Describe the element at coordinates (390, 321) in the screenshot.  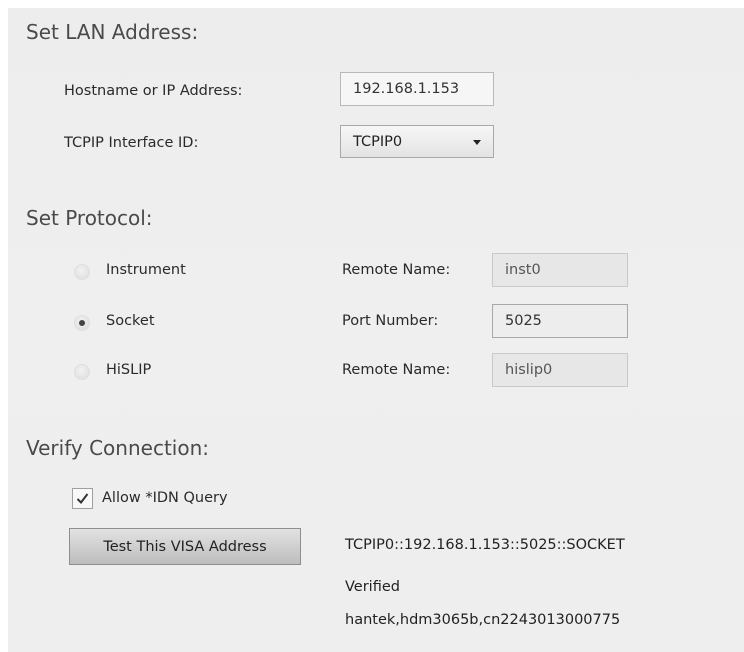
I see `port-number-label: Port Number:` at that location.